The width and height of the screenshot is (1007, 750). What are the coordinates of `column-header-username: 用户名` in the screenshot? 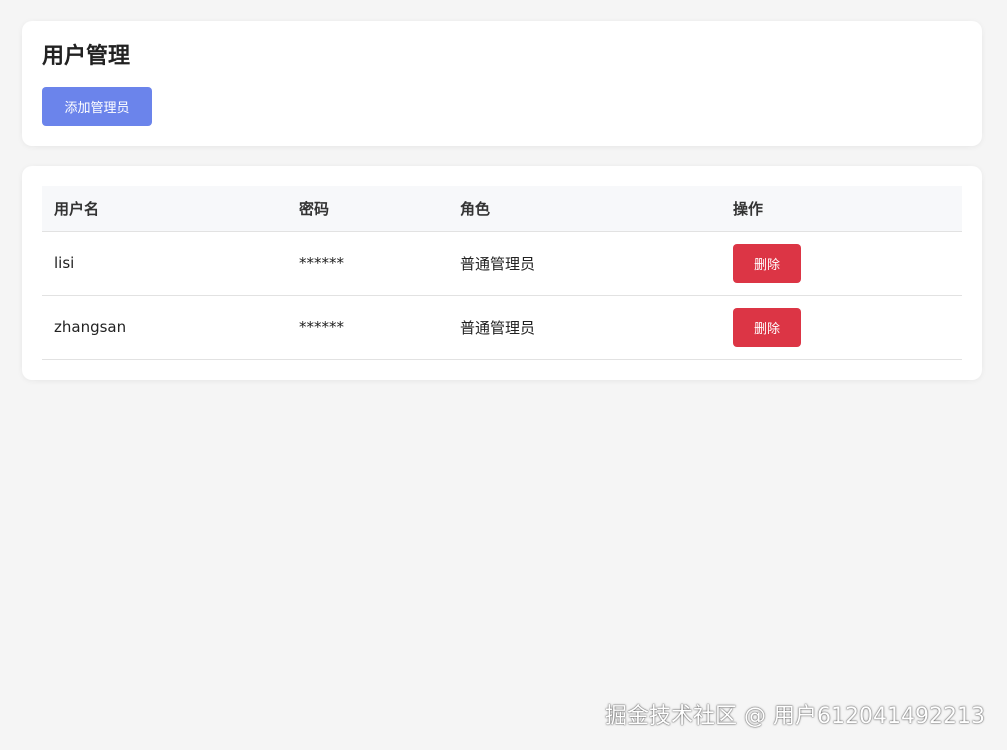 It's located at (164, 209).